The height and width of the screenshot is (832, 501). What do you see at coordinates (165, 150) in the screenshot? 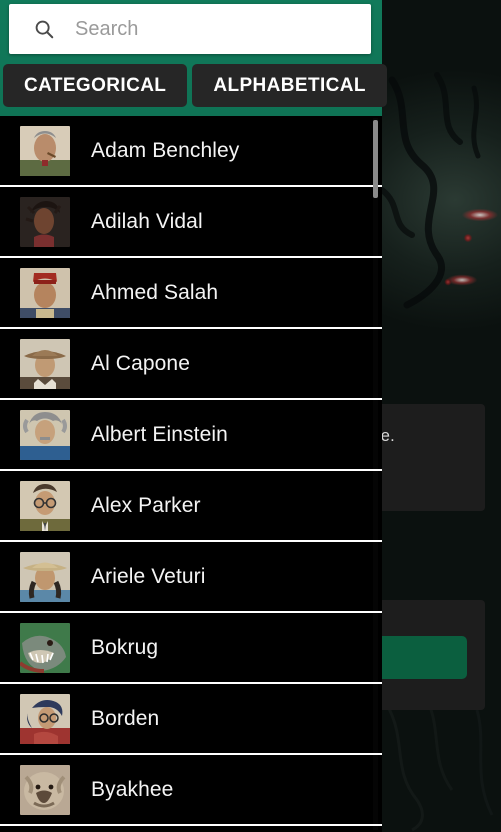
I see `list-item-label: Adam Benchley` at bounding box center [165, 150].